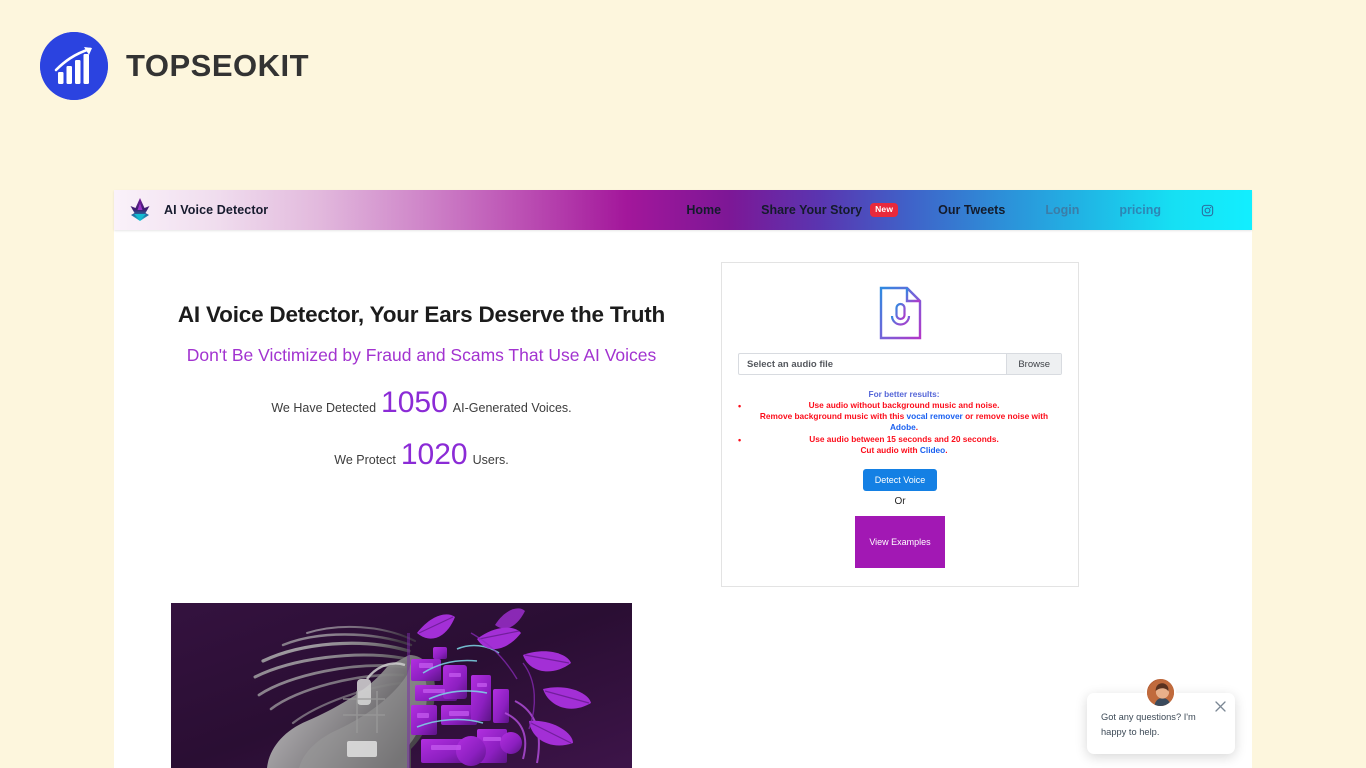  I want to click on stat-protected-prefix: We Protect, so click(365, 460).